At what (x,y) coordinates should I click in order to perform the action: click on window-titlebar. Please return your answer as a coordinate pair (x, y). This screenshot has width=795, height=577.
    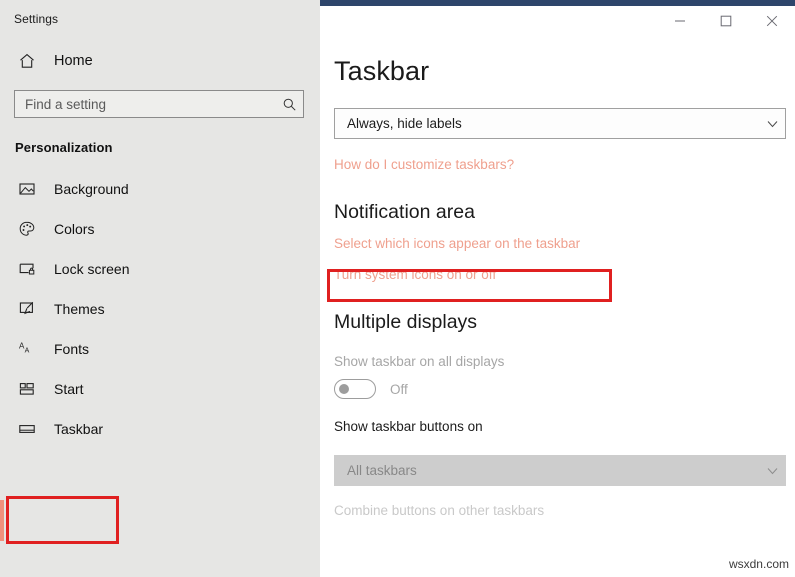
    Looking at the image, I should click on (557, 21).